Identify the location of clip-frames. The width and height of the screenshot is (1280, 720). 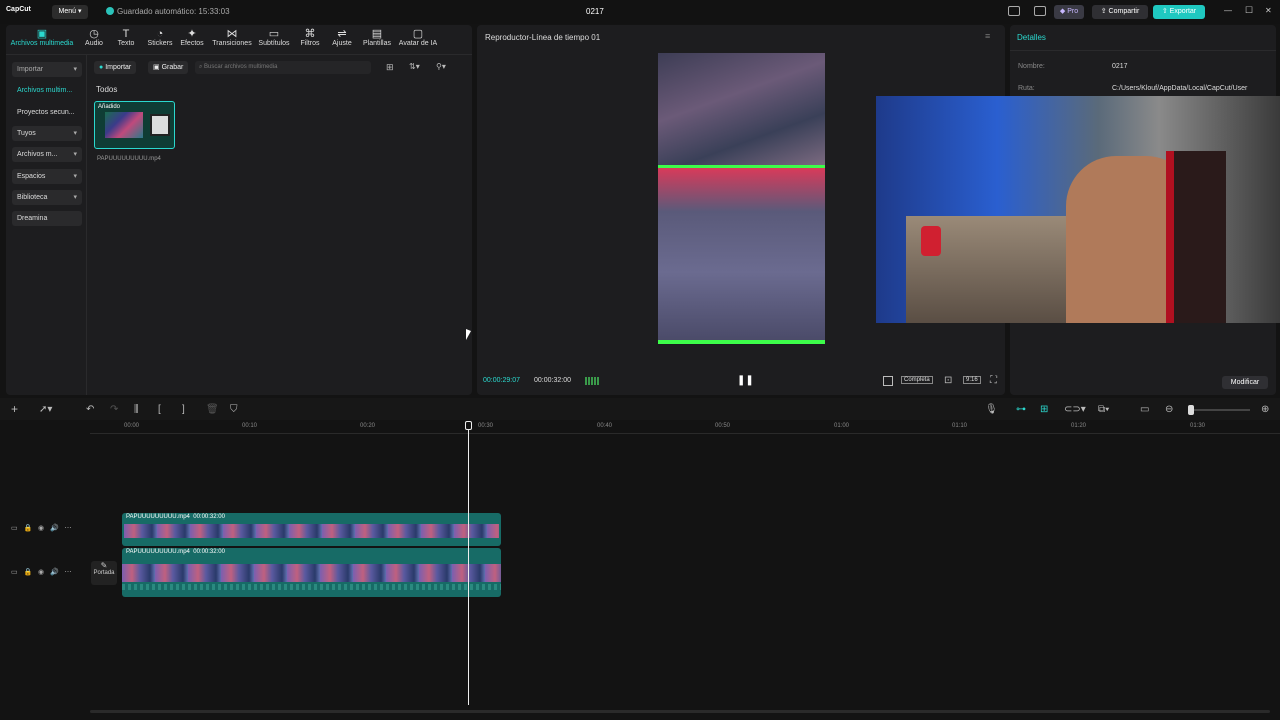
(311, 573).